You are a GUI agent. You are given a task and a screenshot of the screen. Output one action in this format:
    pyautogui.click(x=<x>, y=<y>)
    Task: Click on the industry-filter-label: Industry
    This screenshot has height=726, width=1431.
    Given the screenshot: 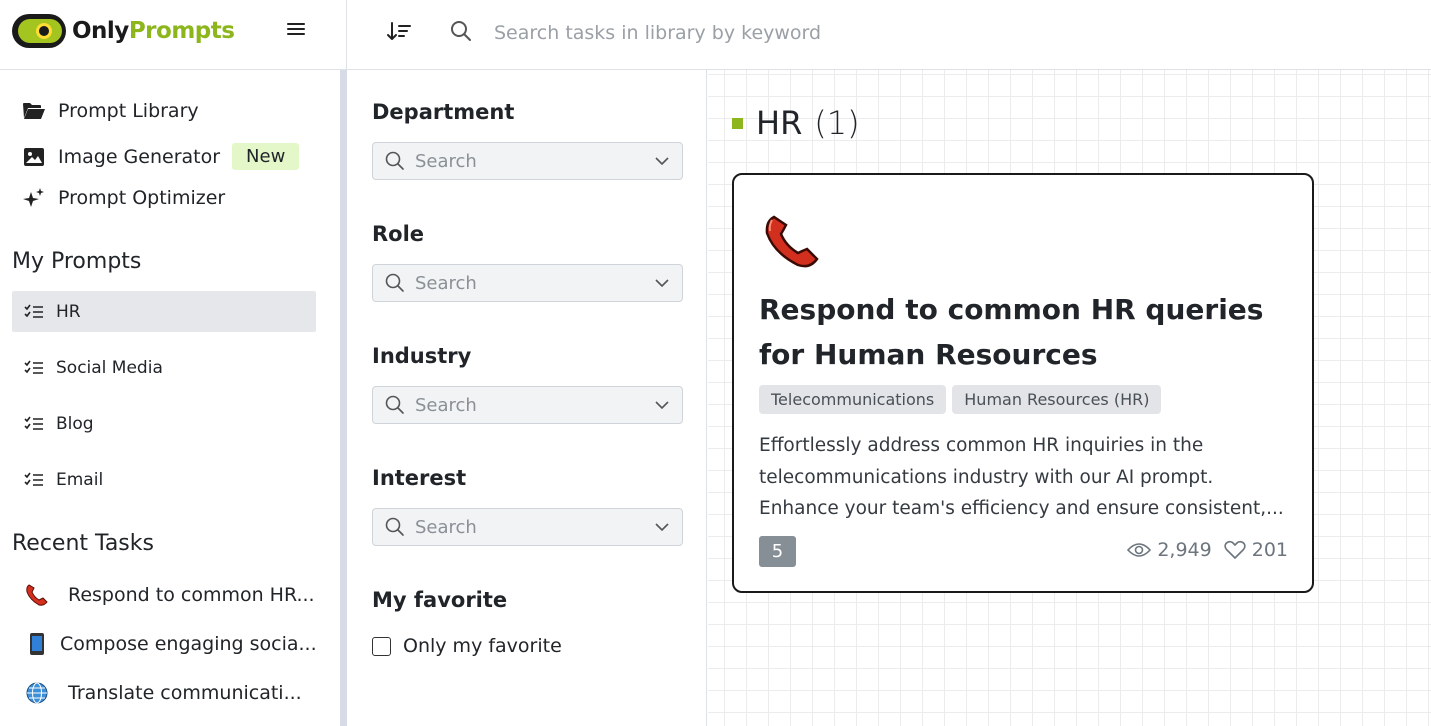 What is the action you would take?
    pyautogui.click(x=422, y=356)
    